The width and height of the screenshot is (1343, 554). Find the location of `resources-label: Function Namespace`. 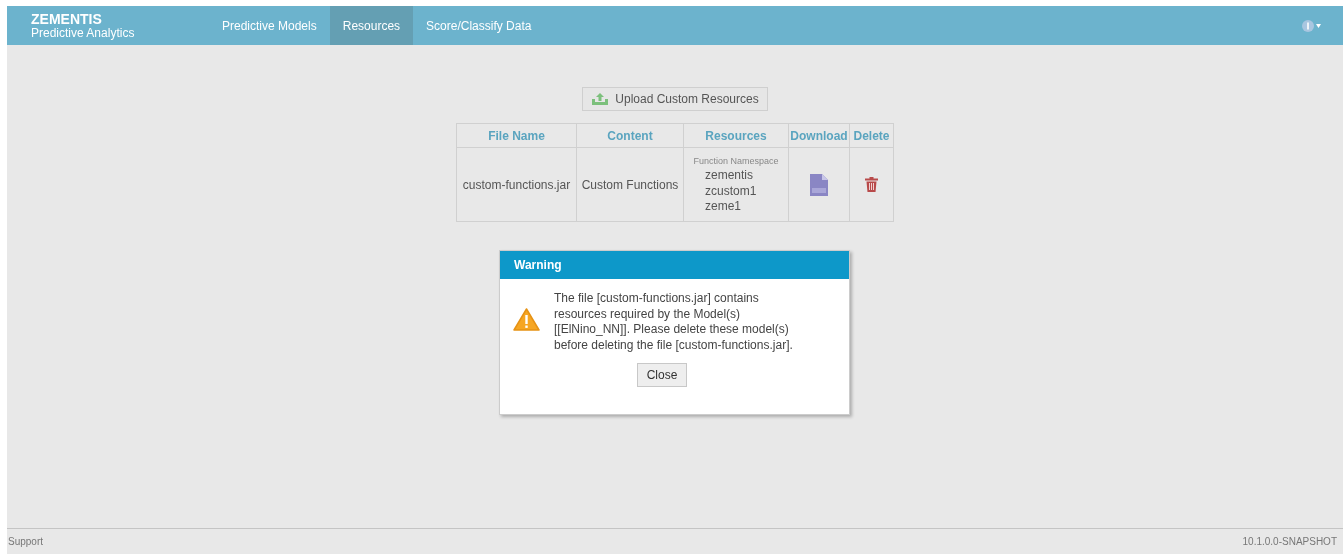

resources-label: Function Namespace is located at coordinates (736, 161).